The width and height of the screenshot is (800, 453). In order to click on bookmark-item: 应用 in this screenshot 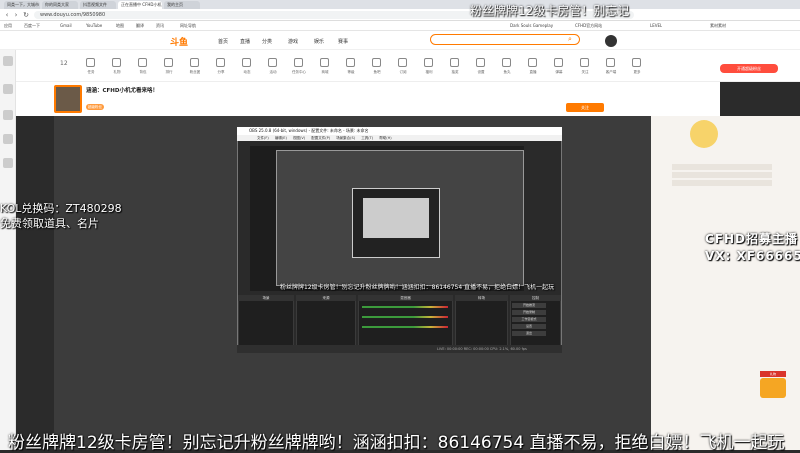, I will do `click(8, 26)`.